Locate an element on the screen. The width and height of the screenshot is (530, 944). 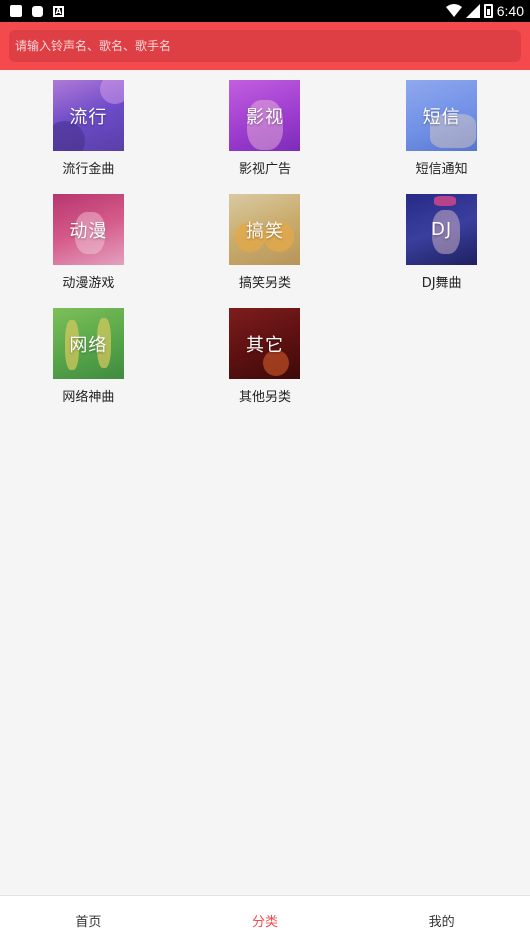
status-right: 6:40 is located at coordinates (484, 11).